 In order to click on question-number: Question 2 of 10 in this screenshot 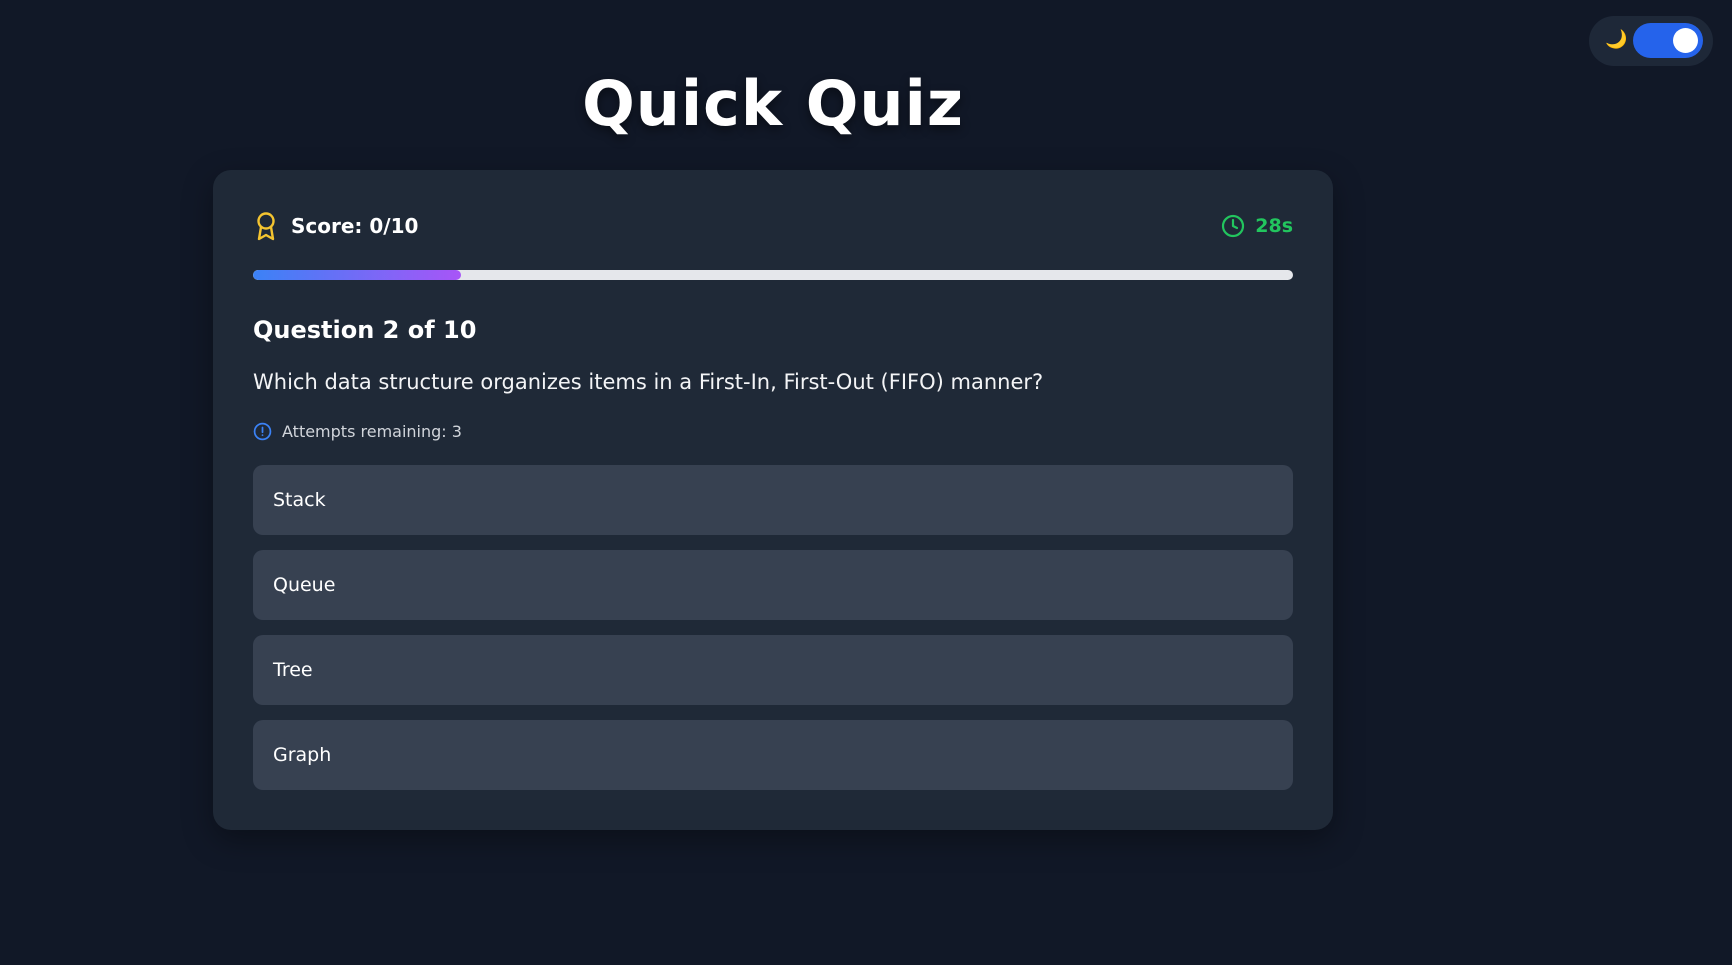, I will do `click(365, 330)`.